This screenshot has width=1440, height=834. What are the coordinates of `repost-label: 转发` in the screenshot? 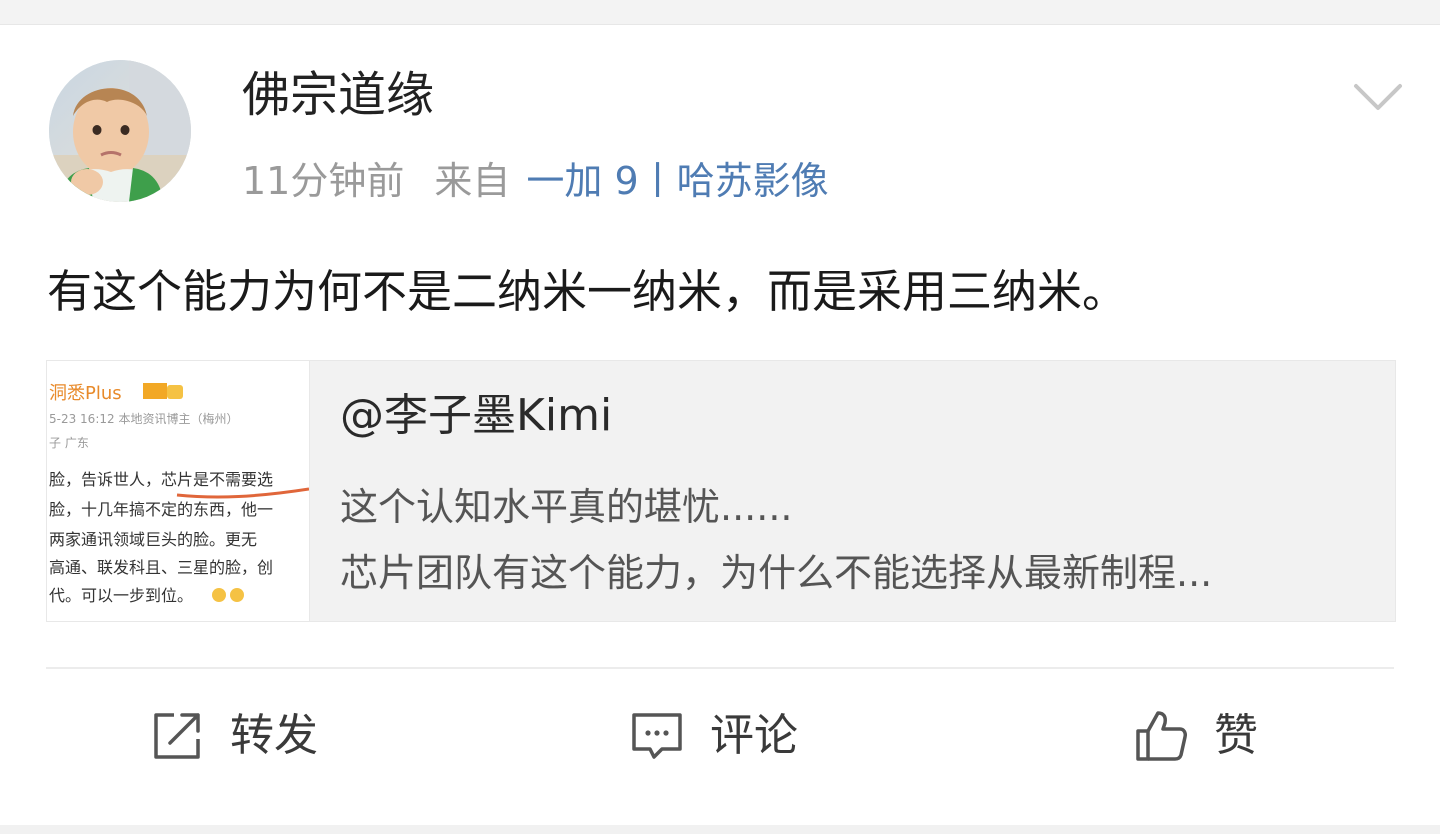 It's located at (274, 735).